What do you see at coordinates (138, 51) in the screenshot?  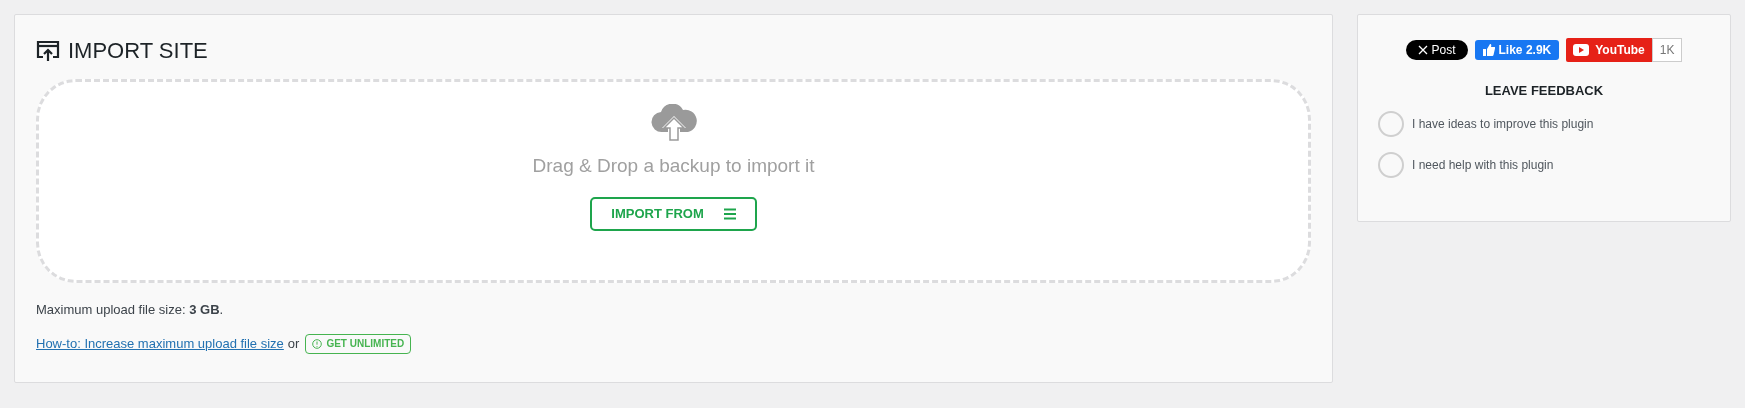 I see `panel-title: IMPORT SITE` at bounding box center [138, 51].